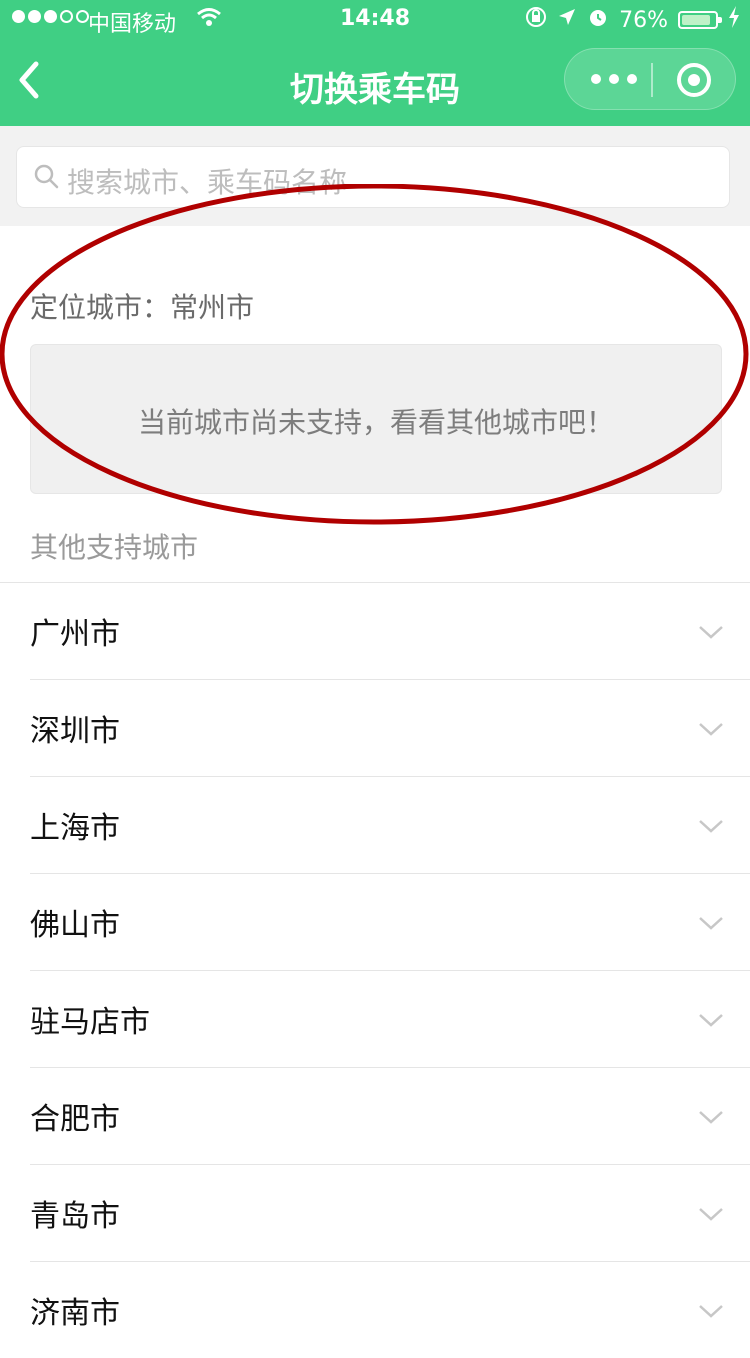  What do you see at coordinates (390, 1309) in the screenshot?
I see `city-row: 济南市` at bounding box center [390, 1309].